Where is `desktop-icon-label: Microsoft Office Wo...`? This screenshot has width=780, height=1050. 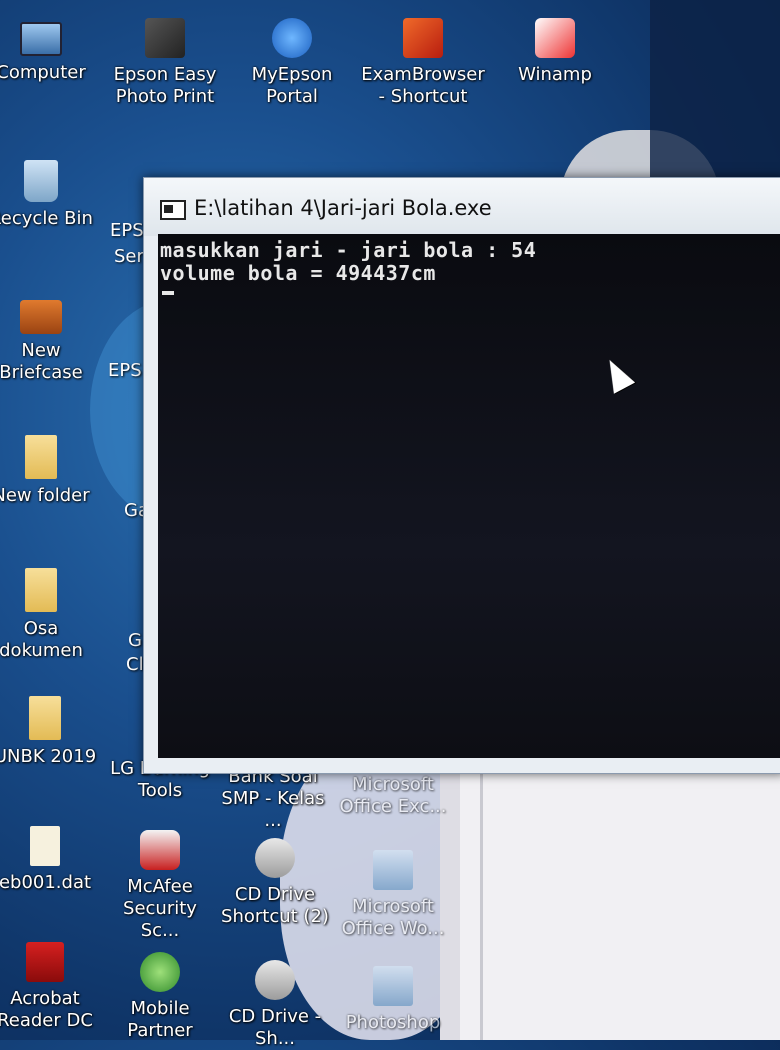 desktop-icon-label: Microsoft Office Wo... is located at coordinates (393, 917).